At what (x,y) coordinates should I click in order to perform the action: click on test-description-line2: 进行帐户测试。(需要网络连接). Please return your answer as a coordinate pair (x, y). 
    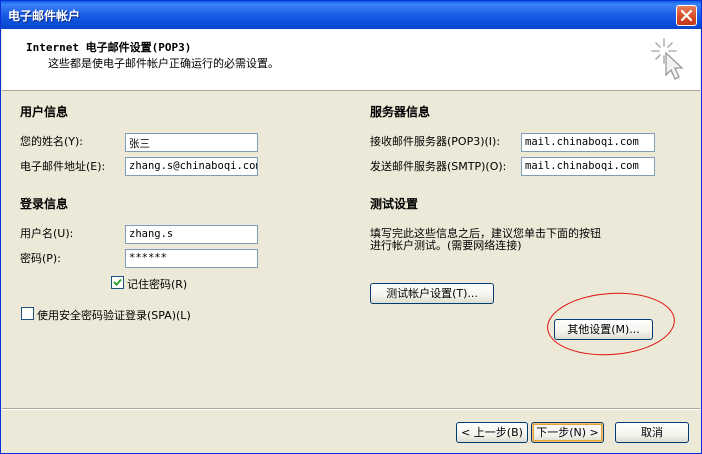
    Looking at the image, I should click on (446, 245).